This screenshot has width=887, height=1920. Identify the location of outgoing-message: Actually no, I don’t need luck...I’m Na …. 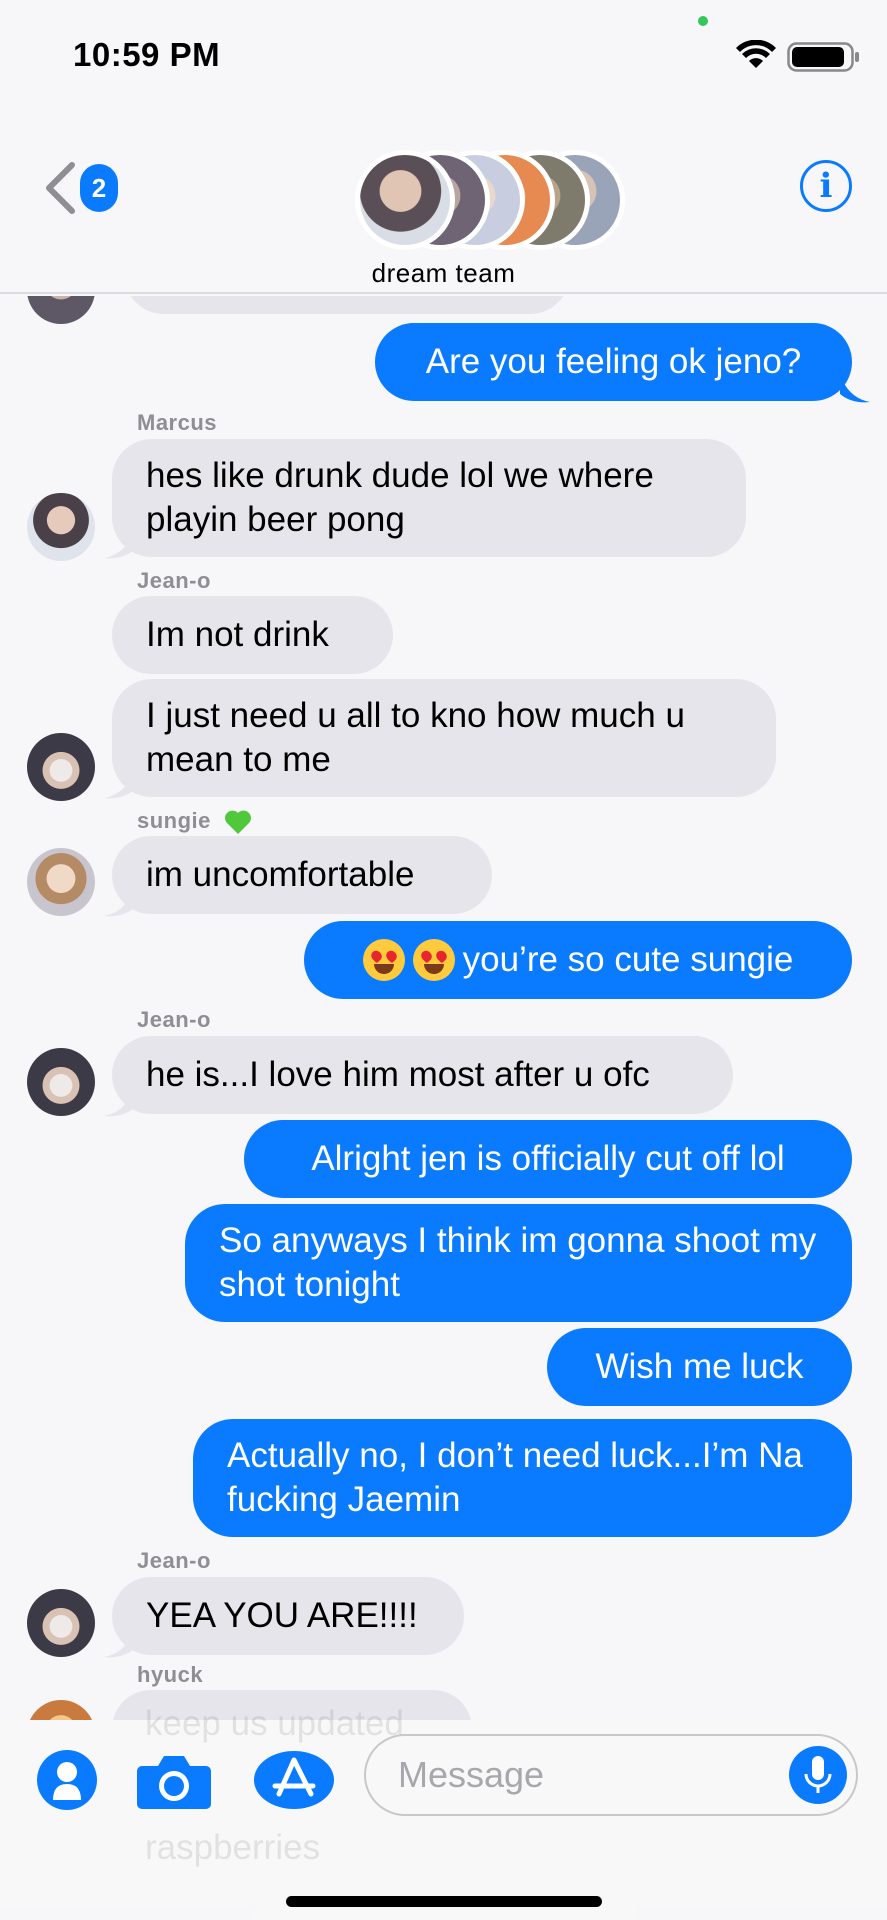
(522, 1478).